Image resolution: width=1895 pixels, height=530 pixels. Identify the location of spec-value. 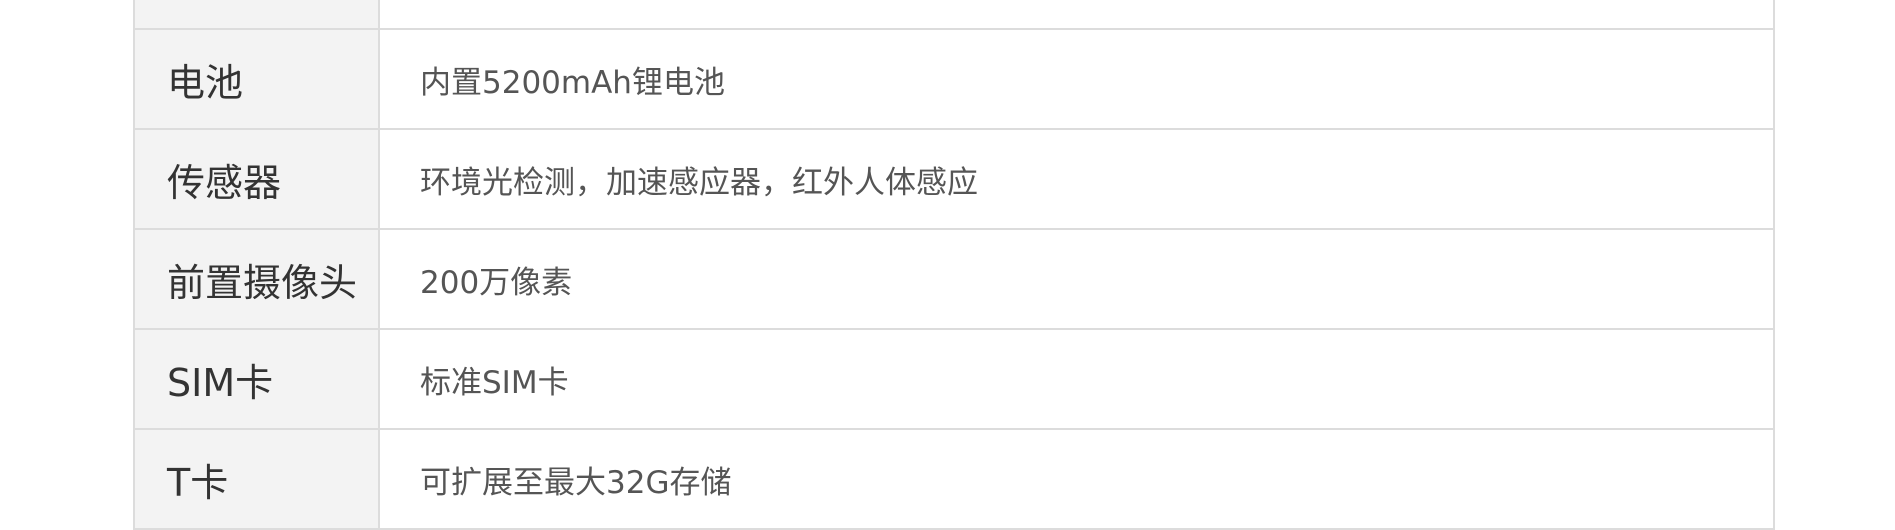
(1076, 14).